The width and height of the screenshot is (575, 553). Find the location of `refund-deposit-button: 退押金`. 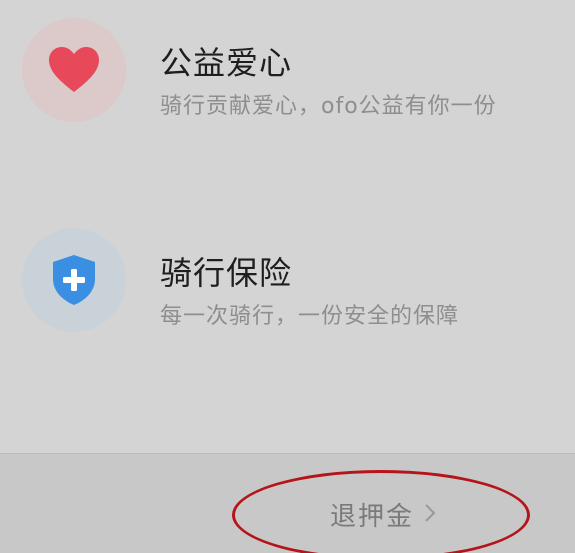

refund-deposit-button: 退押金 is located at coordinates (383, 514).